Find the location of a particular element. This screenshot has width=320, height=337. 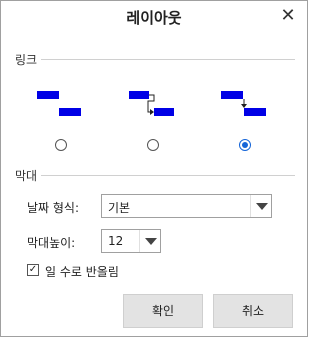

date-format-value: 기본 is located at coordinates (119, 208).